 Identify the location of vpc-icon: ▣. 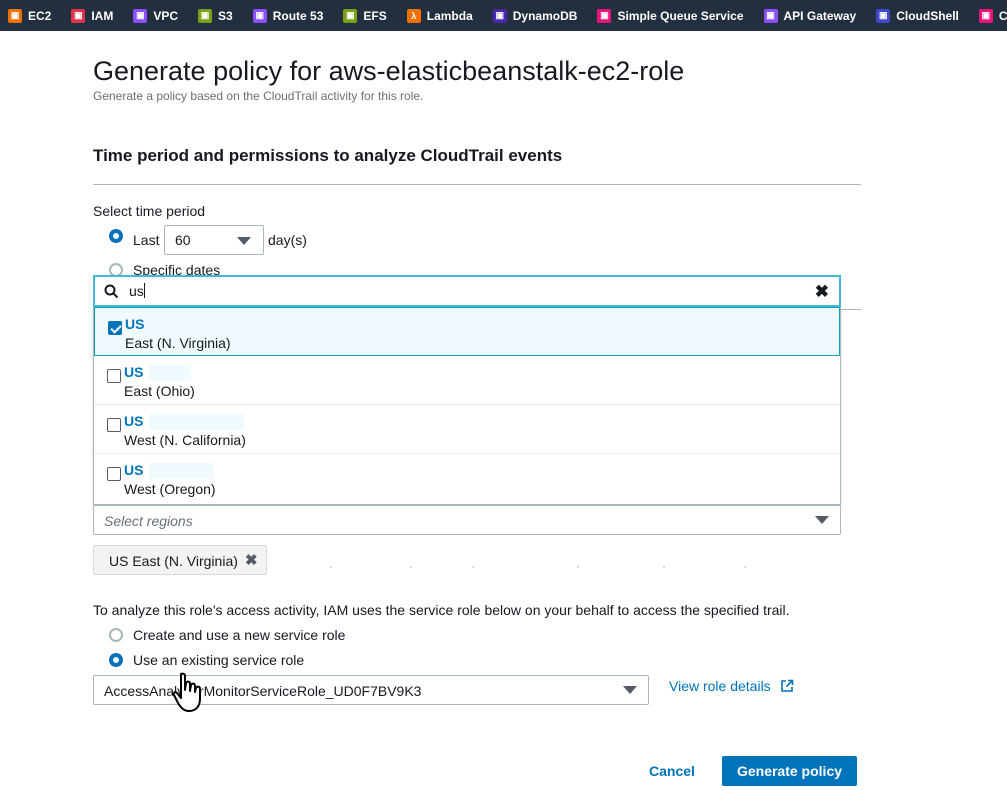
(140, 15).